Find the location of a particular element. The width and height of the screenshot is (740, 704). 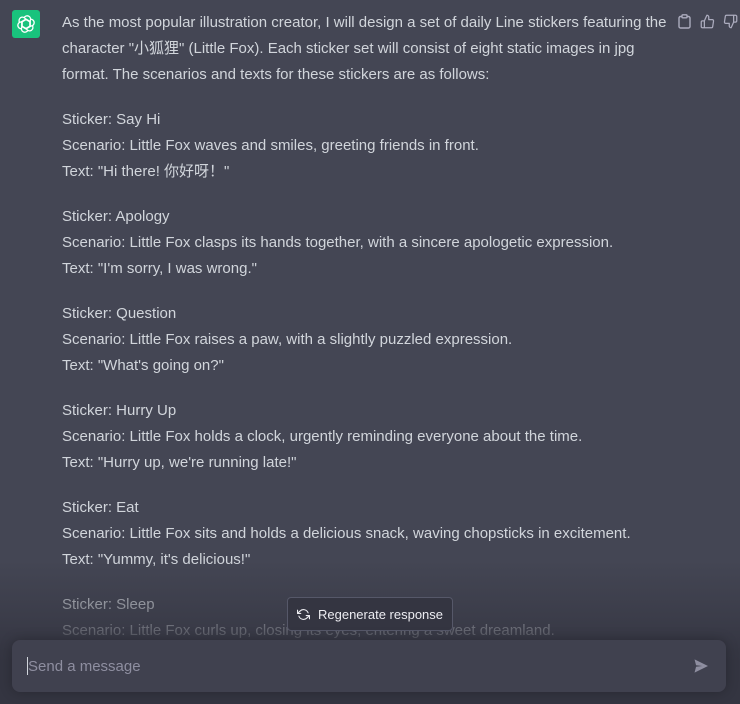

thumbs-down-icon is located at coordinates (730, 21).